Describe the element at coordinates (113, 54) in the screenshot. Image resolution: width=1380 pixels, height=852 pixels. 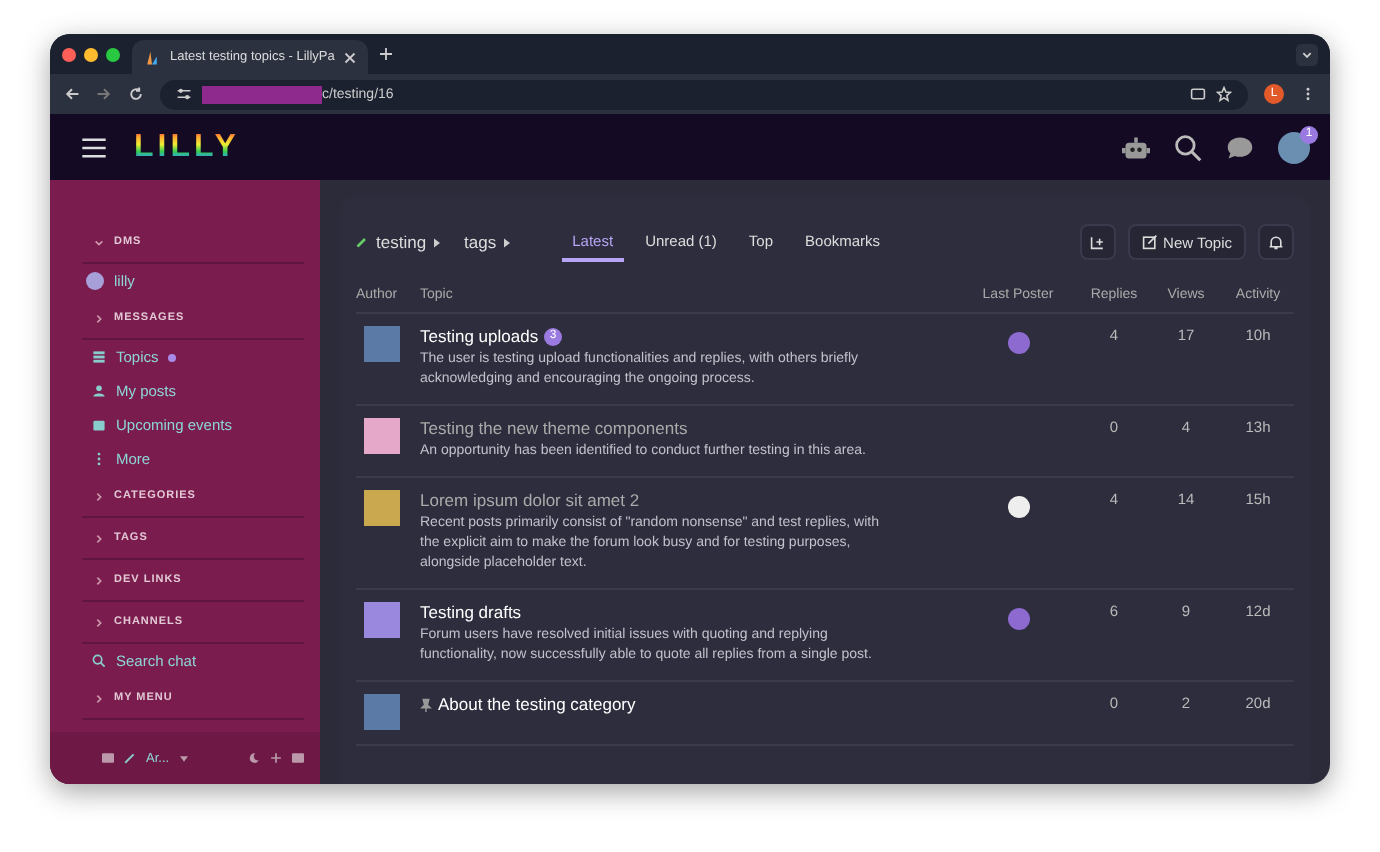
I see `maximize-window-button` at that location.